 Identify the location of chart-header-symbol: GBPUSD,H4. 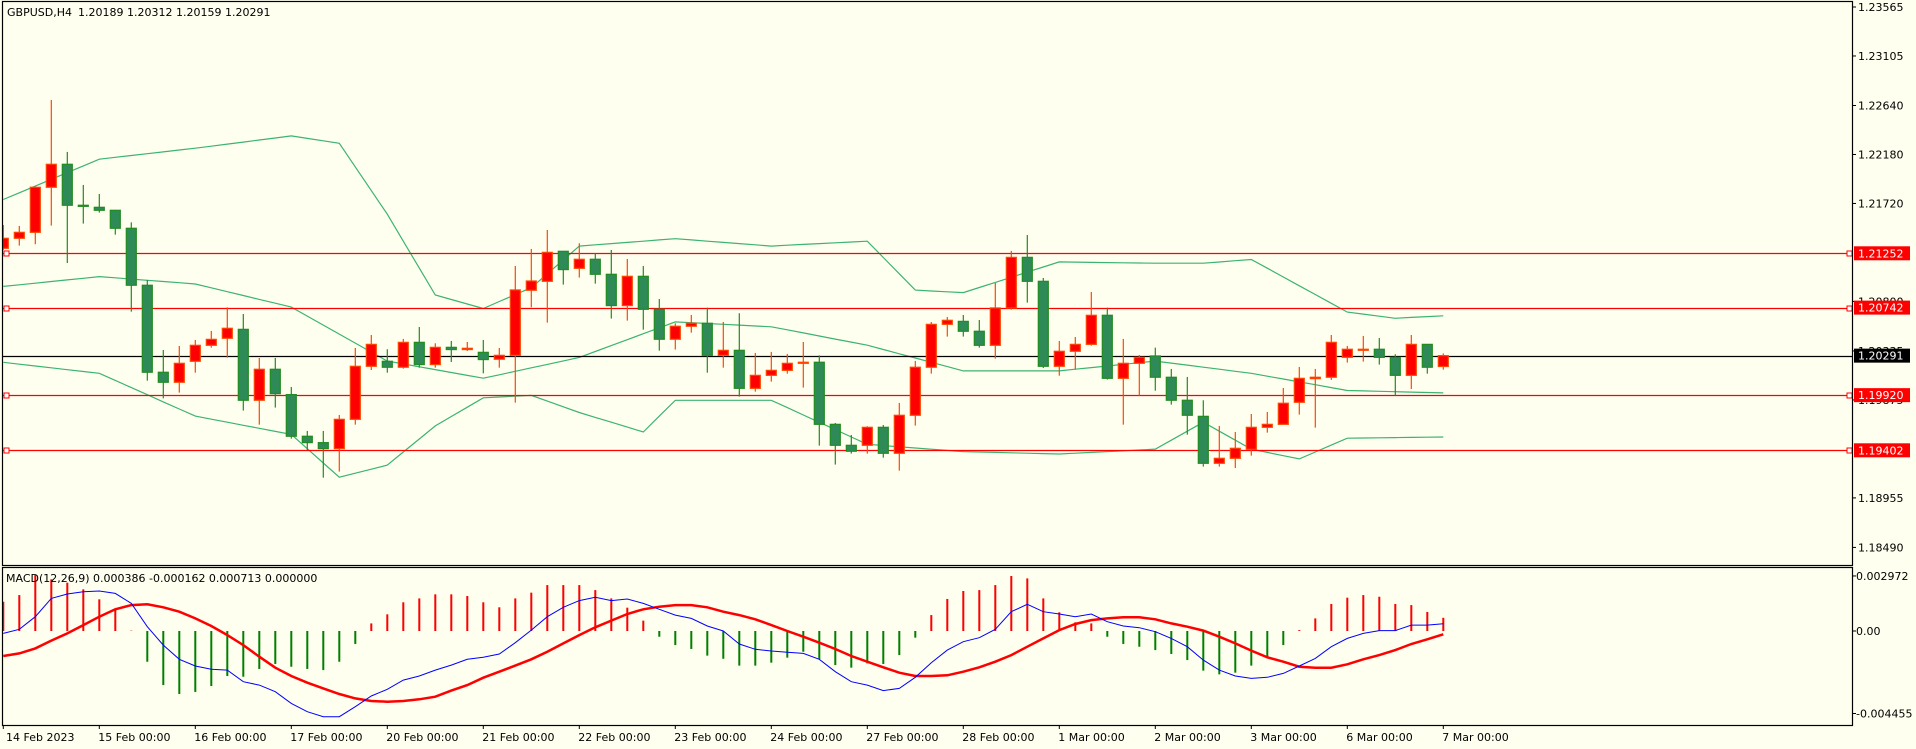
(39, 12).